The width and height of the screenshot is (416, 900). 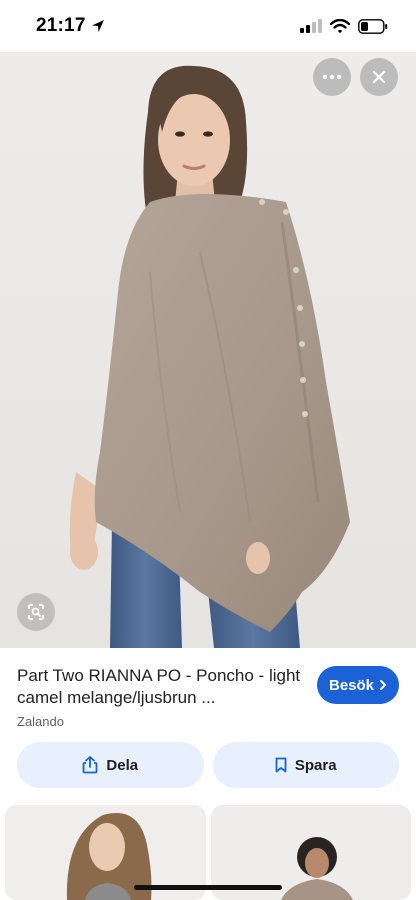 I want to click on wifi-icon, so click(x=340, y=25).